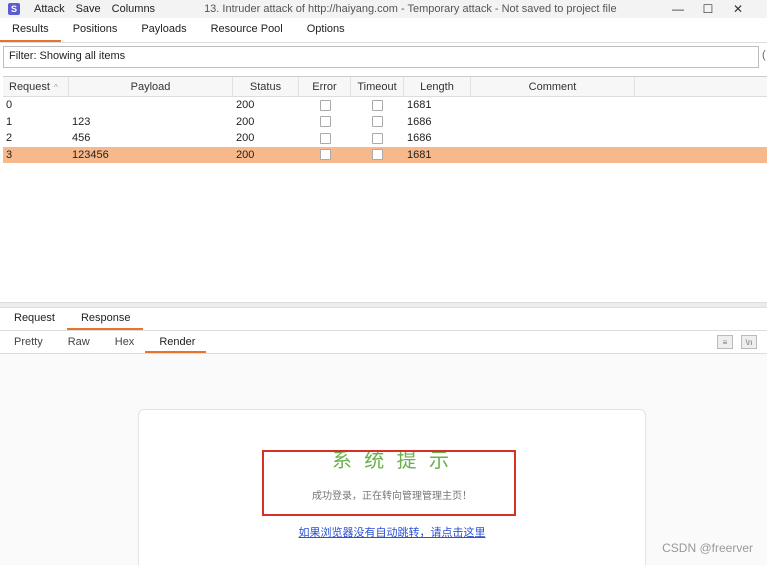 The height and width of the screenshot is (565, 767). I want to click on wrap-lines-icon: ≡, so click(725, 342).